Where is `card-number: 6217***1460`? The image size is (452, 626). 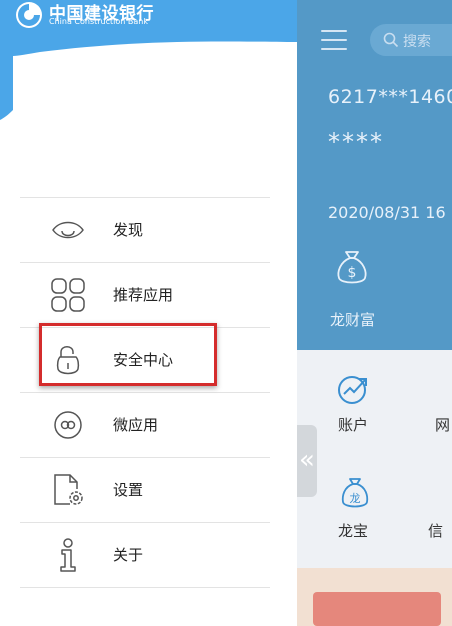
card-number: 6217***1460 is located at coordinates (390, 97).